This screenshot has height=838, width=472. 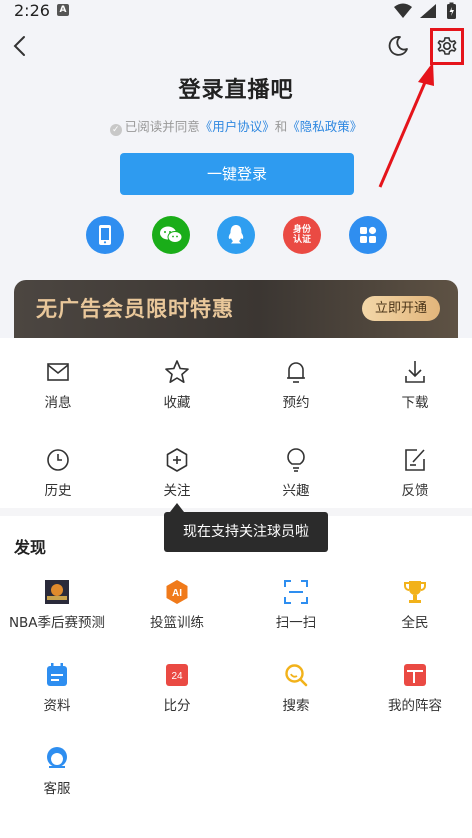 What do you see at coordinates (296, 460) in the screenshot?
I see `lightbulb-icon` at bounding box center [296, 460].